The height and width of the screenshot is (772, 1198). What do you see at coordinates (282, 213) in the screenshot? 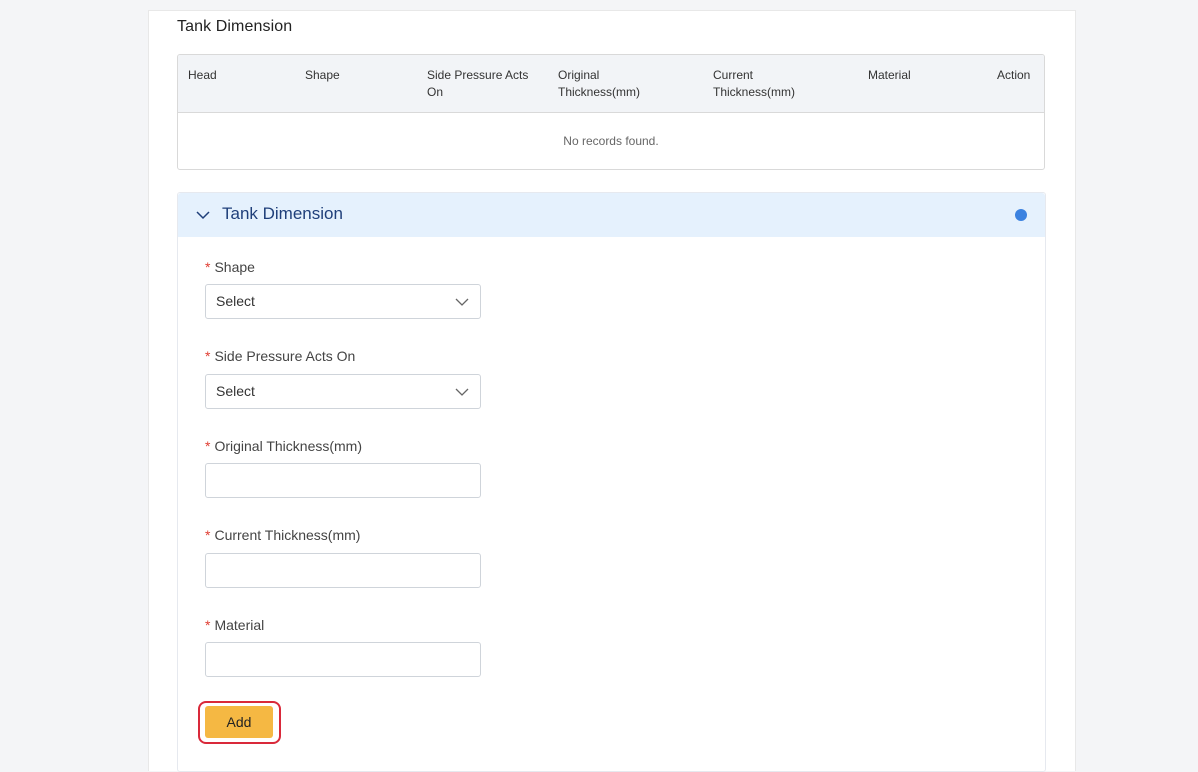
I see `panel-title: Tank Dimension` at bounding box center [282, 213].